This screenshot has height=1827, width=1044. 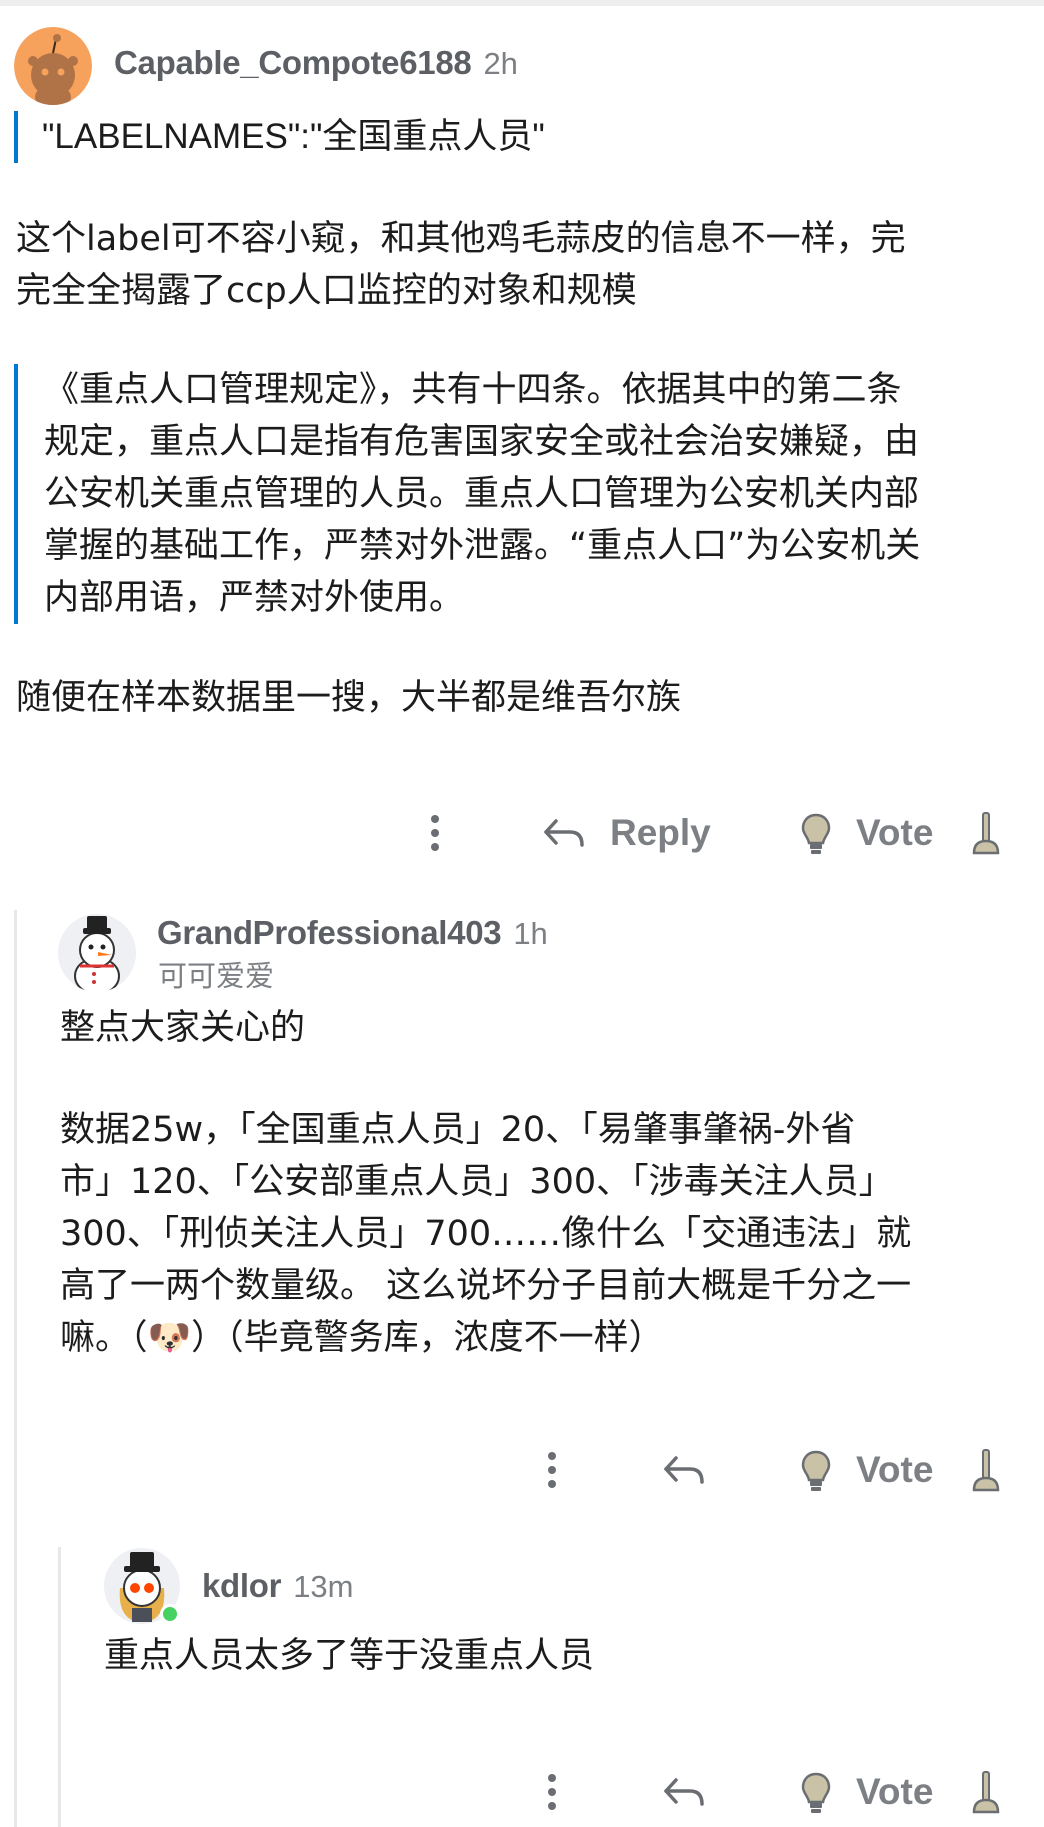 I want to click on reddit-snoo-icon, so click(x=53, y=66).